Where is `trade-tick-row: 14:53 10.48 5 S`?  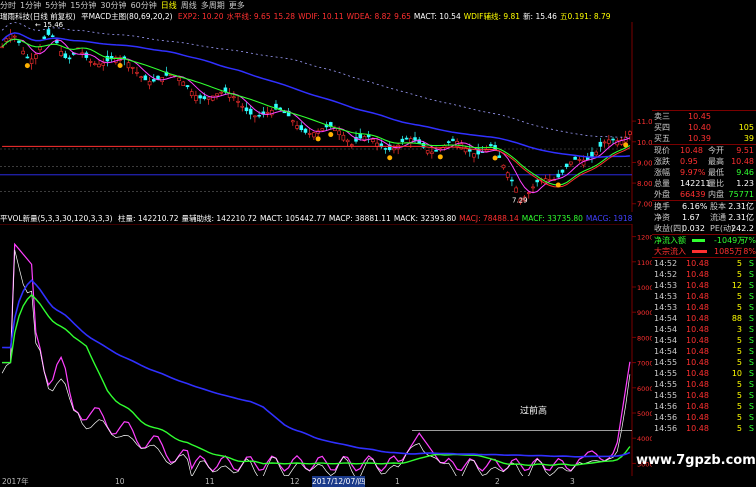 trade-tick-row: 14:53 10.48 5 S is located at coordinates (704, 296).